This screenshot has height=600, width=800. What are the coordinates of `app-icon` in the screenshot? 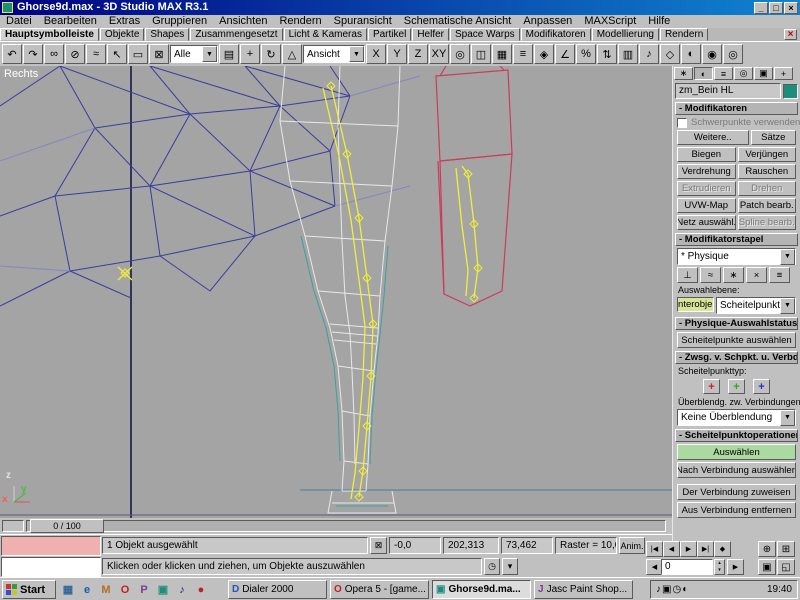 It's located at (7, 7).